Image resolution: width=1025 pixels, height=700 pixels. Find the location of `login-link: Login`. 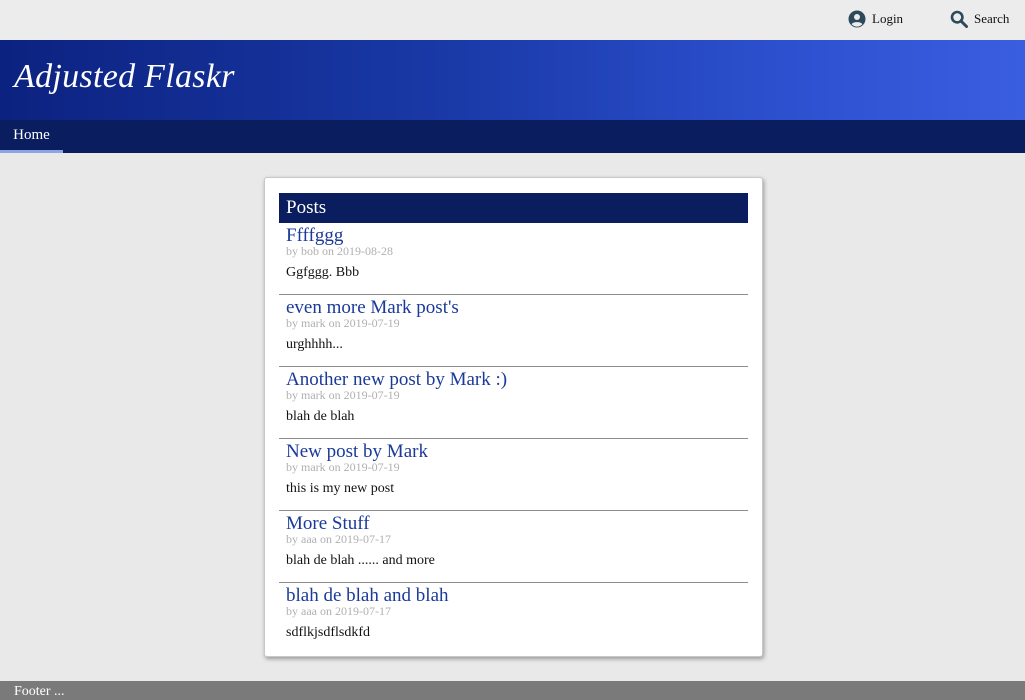

login-link: Login is located at coordinates (875, 19).